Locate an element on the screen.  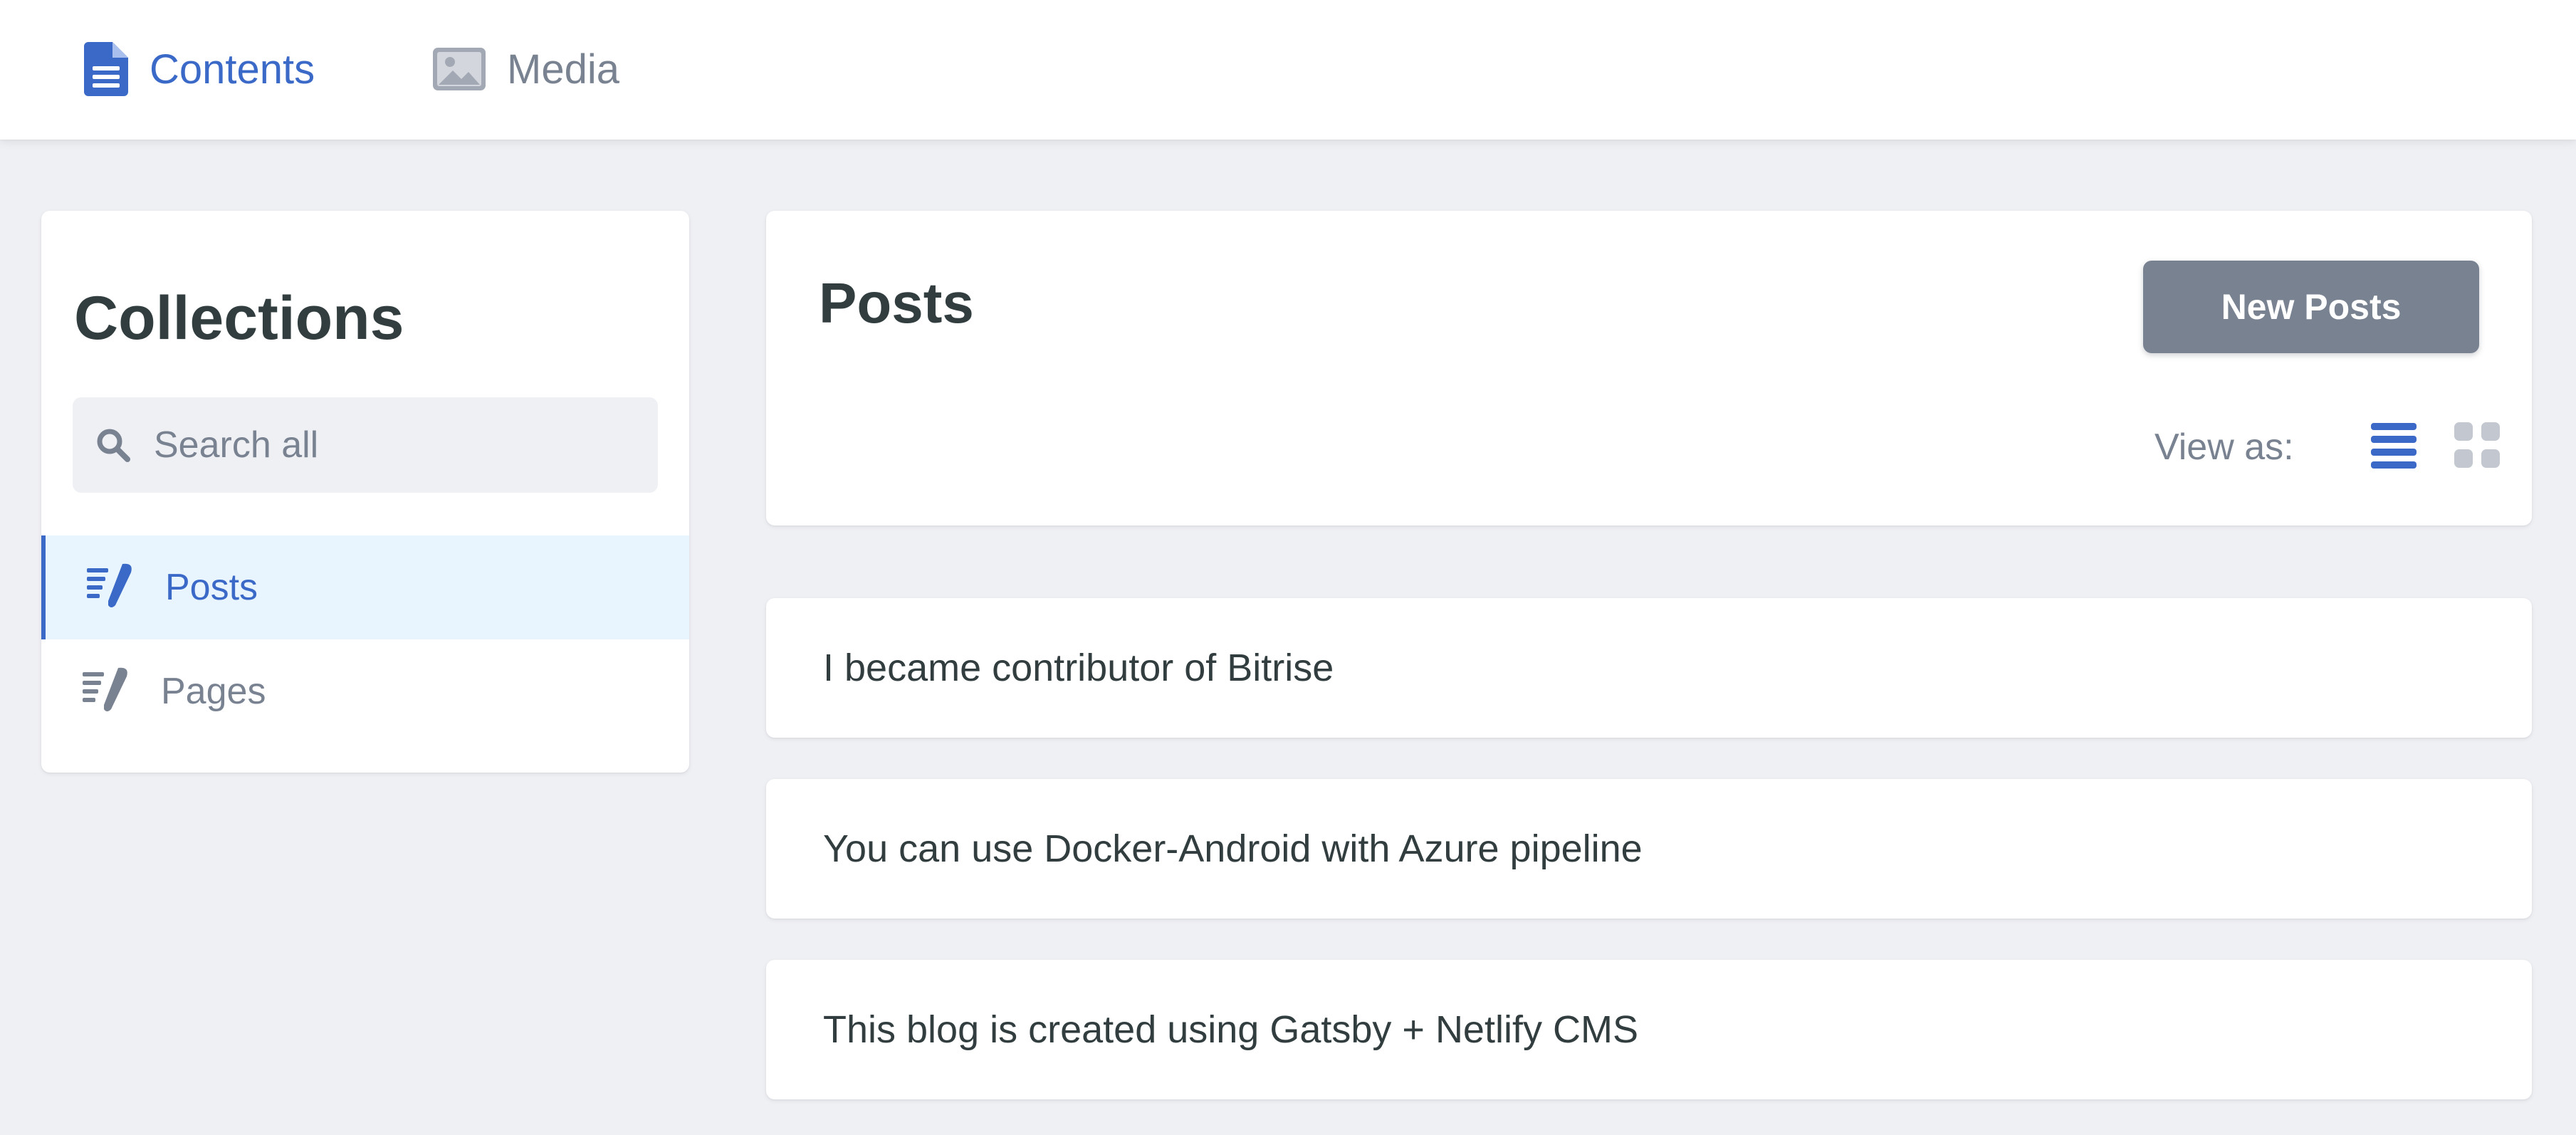
search-box is located at coordinates (365, 445).